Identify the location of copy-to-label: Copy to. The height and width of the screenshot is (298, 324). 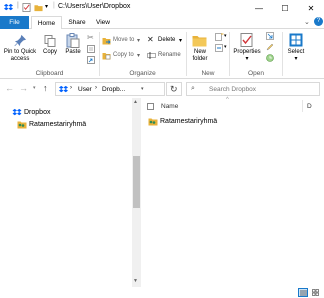
(123, 55).